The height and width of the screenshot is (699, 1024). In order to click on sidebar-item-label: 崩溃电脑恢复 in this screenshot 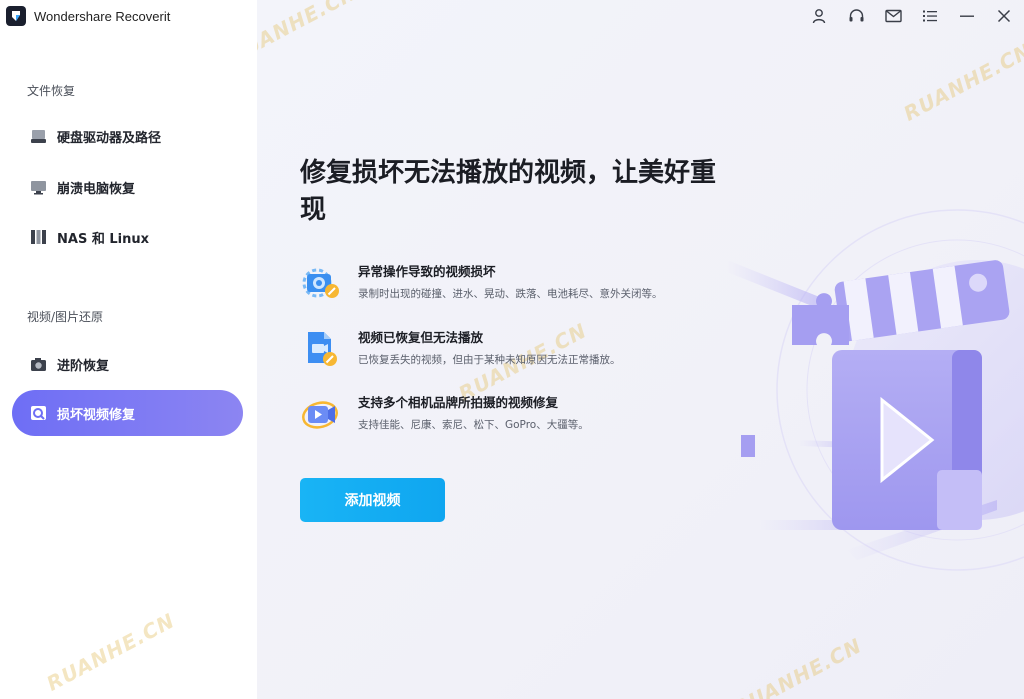, I will do `click(96, 189)`.